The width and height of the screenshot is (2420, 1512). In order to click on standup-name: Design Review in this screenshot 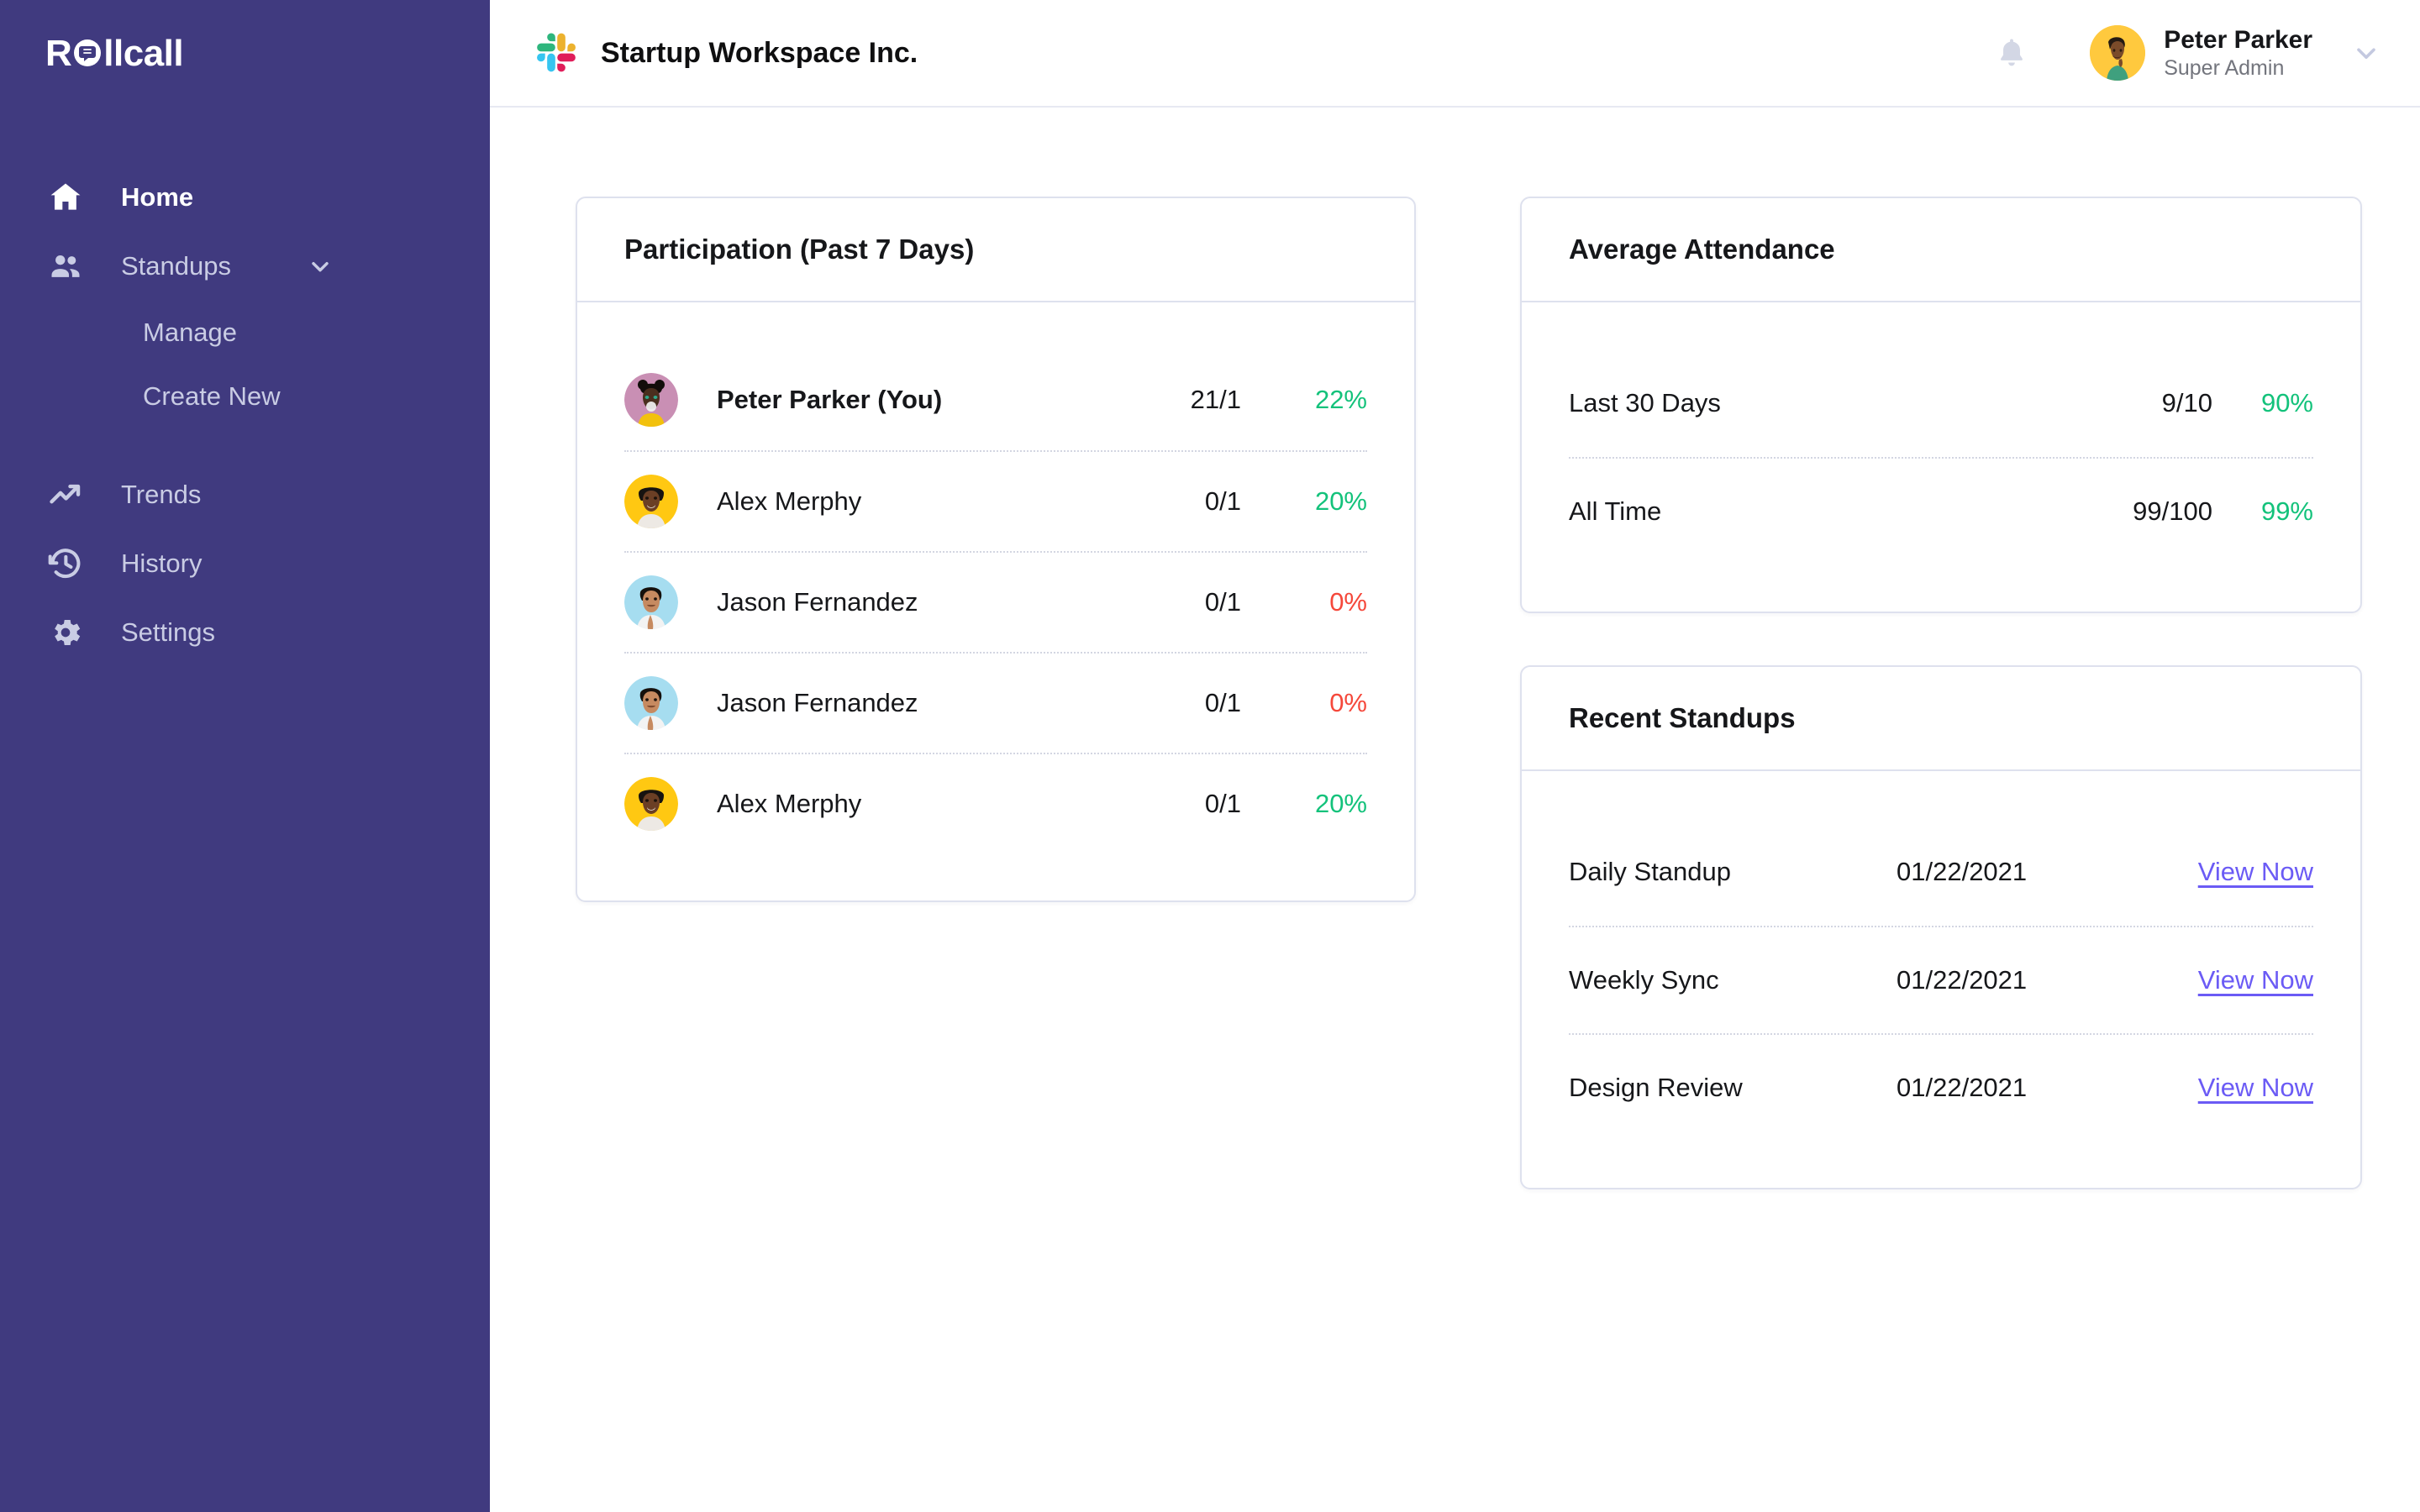, I will do `click(1656, 1087)`.